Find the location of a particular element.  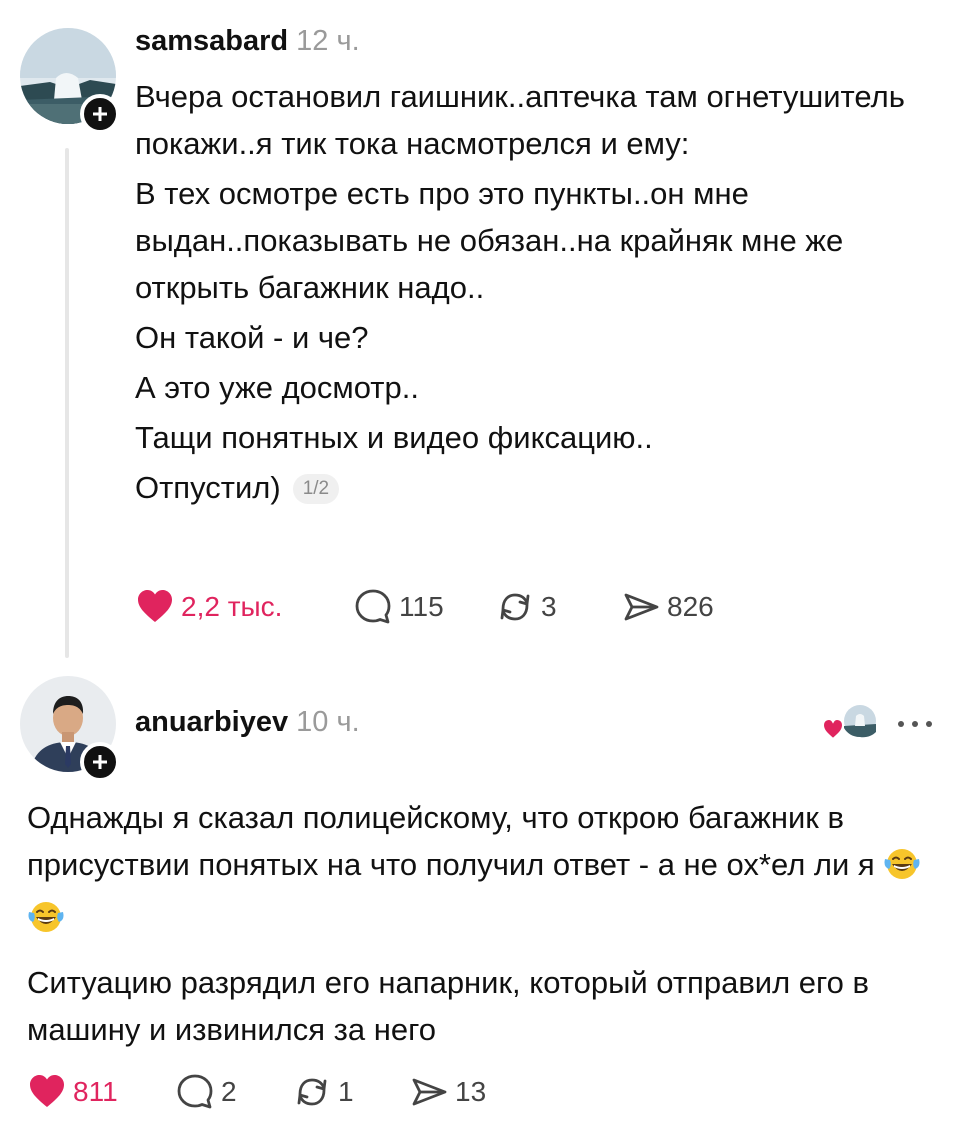

post-time: 12 ч. is located at coordinates (328, 41).